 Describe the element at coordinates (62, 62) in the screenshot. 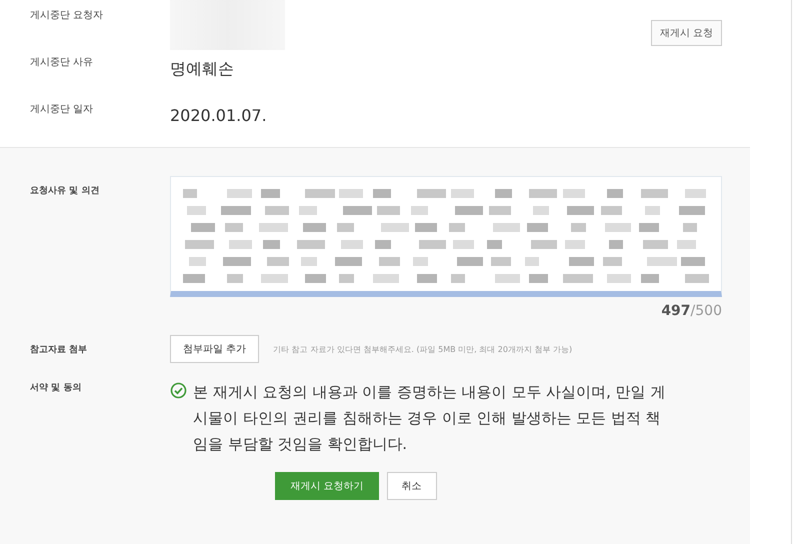

I see `field-label: 게시중단 사유` at that location.